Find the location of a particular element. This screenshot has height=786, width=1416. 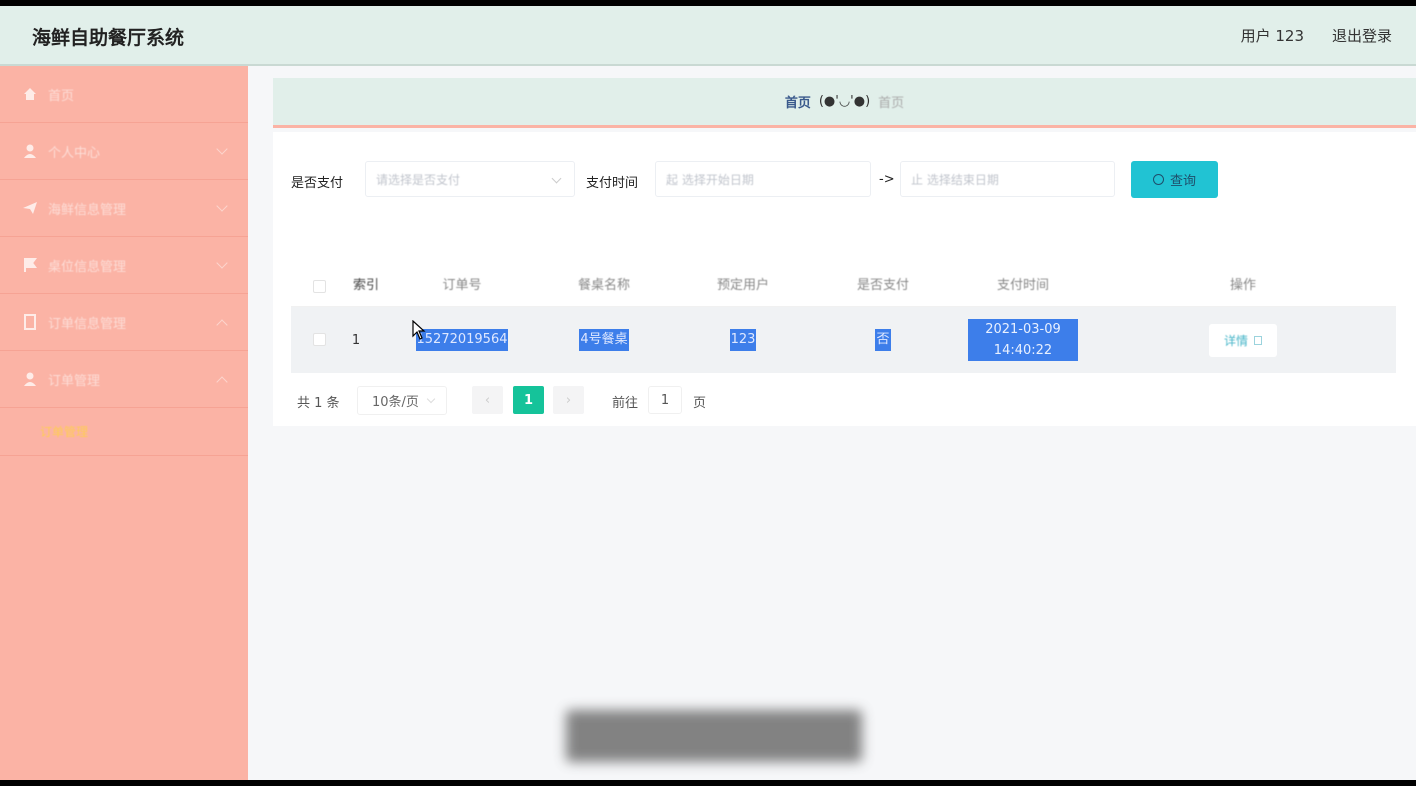

page-size-value: 10条/页 is located at coordinates (395, 402).